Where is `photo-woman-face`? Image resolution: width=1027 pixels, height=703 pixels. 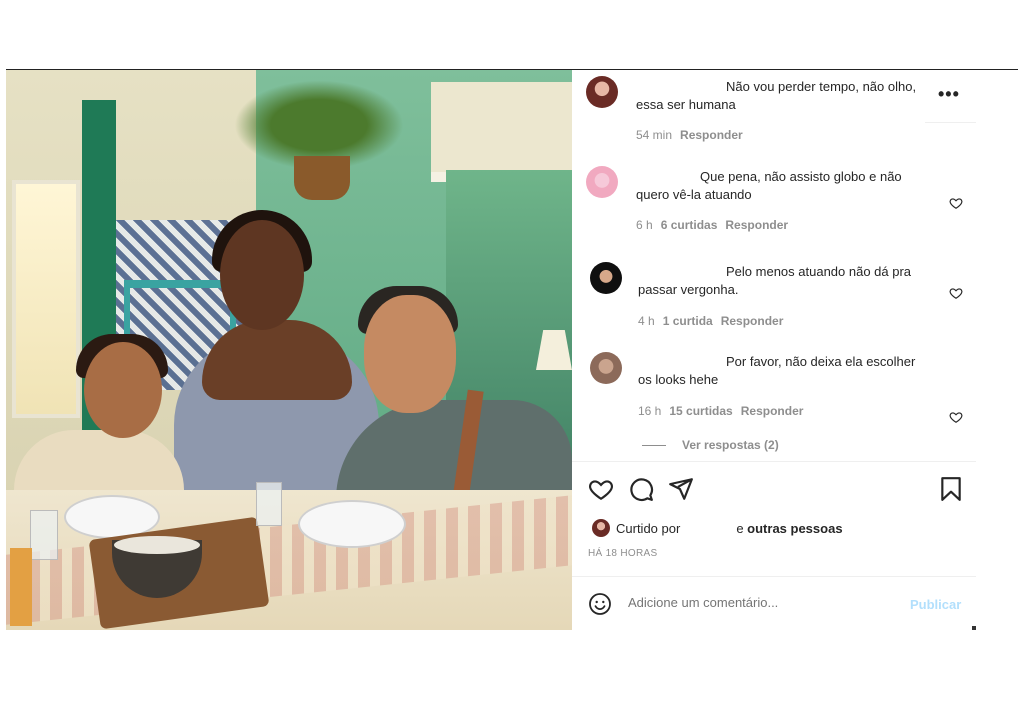 photo-woman-face is located at coordinates (262, 275).